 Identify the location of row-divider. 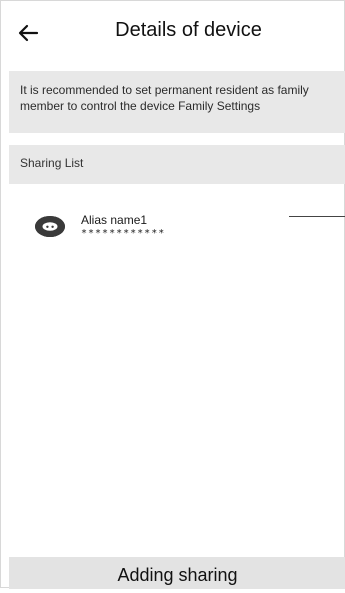
(317, 216).